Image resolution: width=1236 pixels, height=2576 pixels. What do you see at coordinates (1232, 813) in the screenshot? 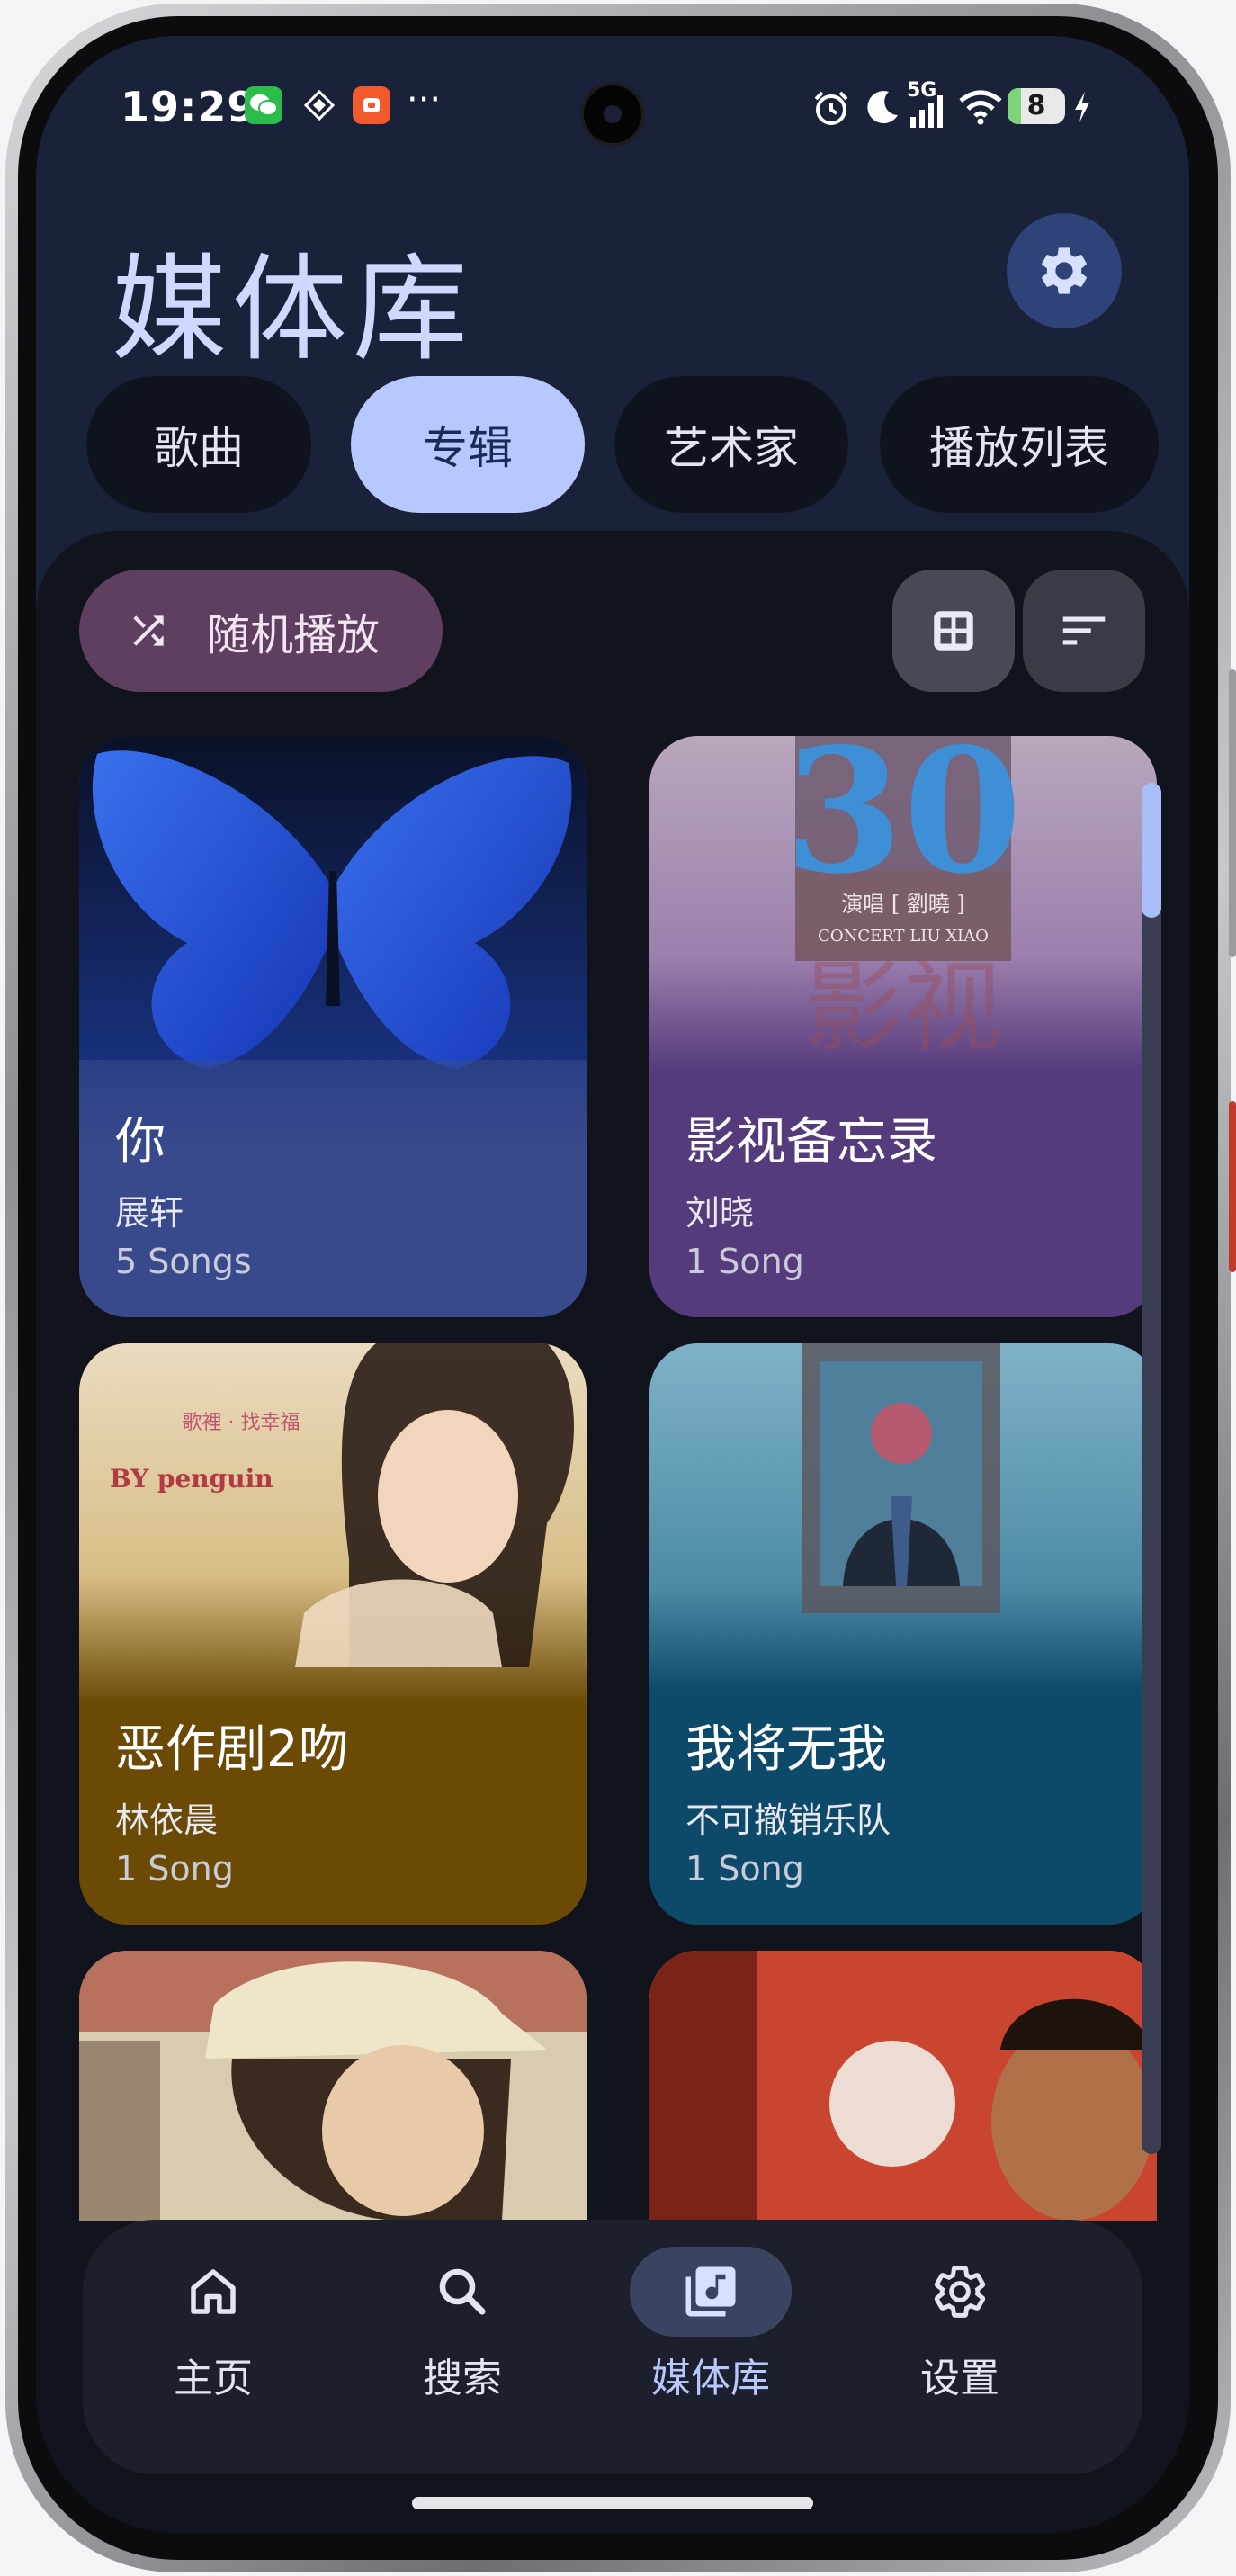
I see `volume-button` at bounding box center [1232, 813].